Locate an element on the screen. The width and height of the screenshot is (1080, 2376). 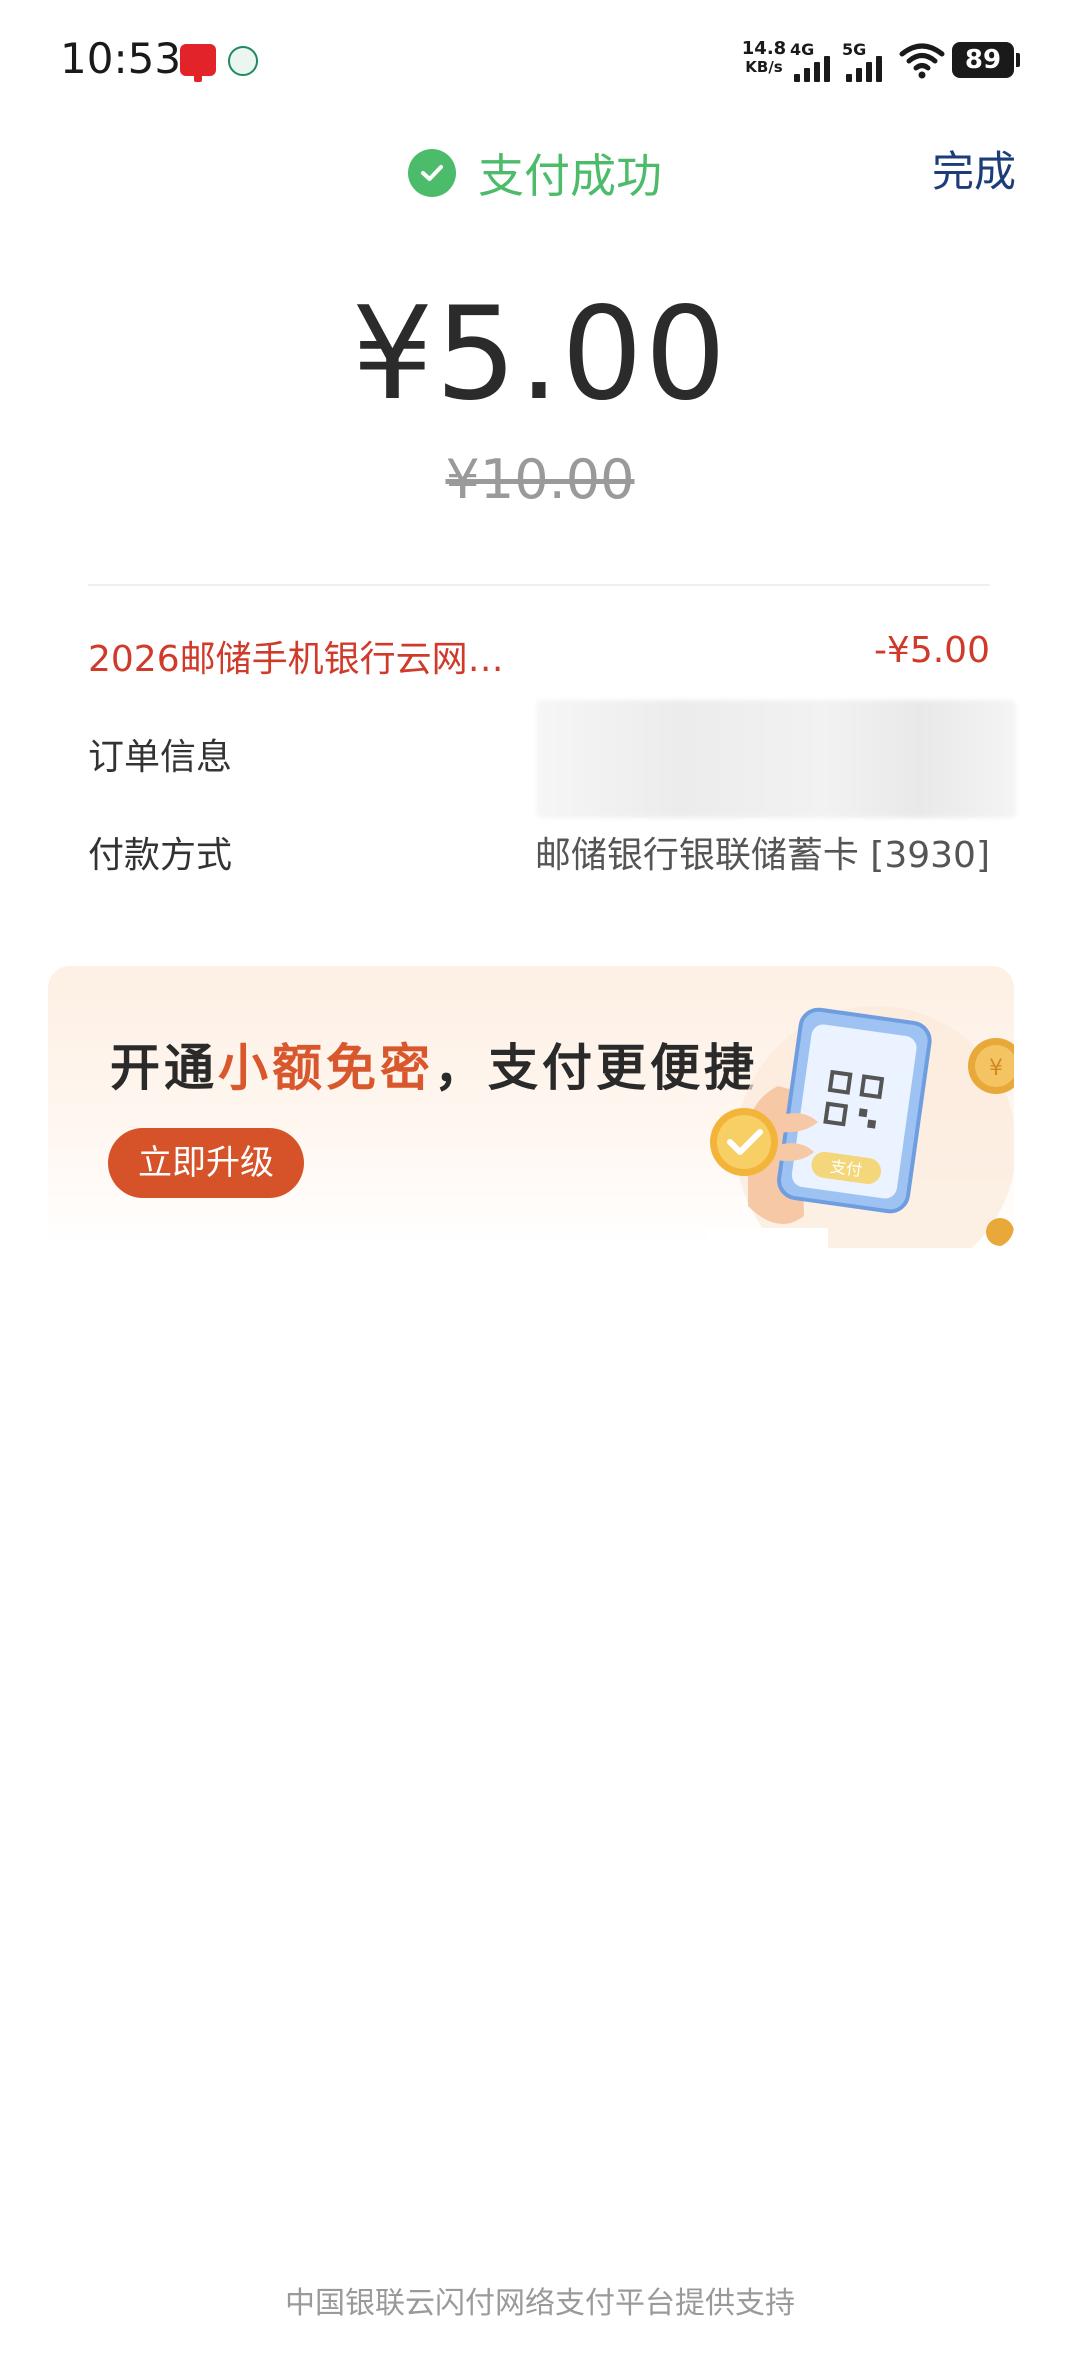
network-speed-value: 14.8 is located at coordinates (764, 48).